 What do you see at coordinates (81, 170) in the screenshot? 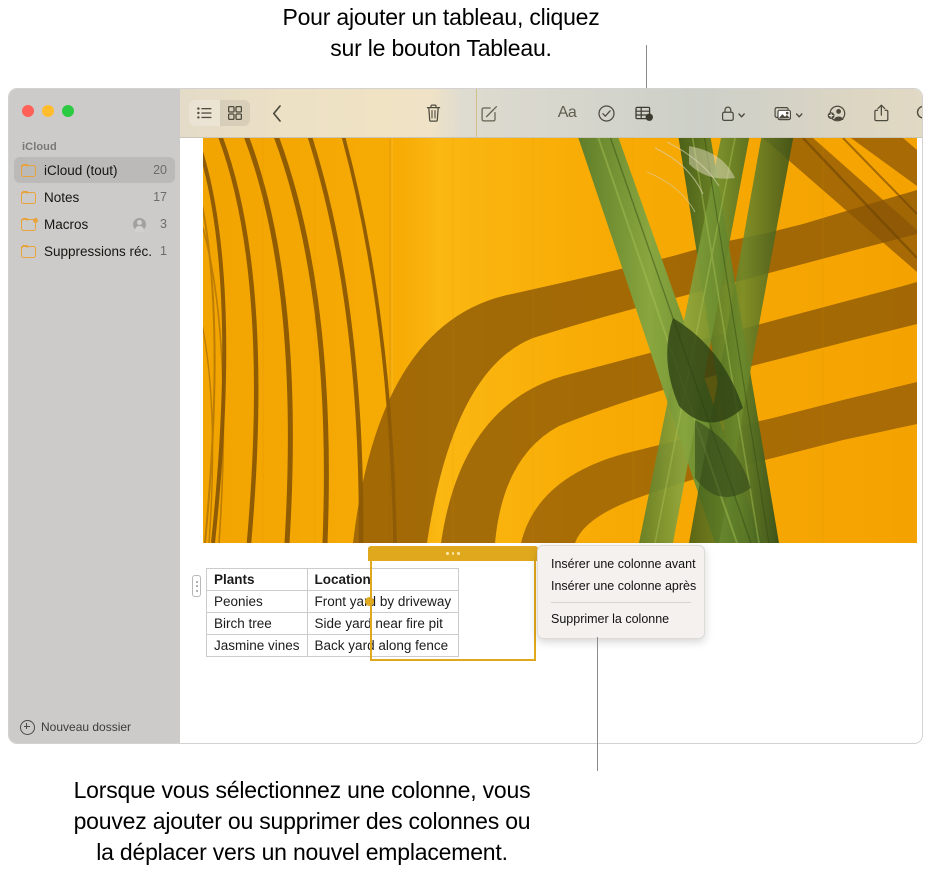
I see `sidebar-item-label: iCloud (tout)` at bounding box center [81, 170].